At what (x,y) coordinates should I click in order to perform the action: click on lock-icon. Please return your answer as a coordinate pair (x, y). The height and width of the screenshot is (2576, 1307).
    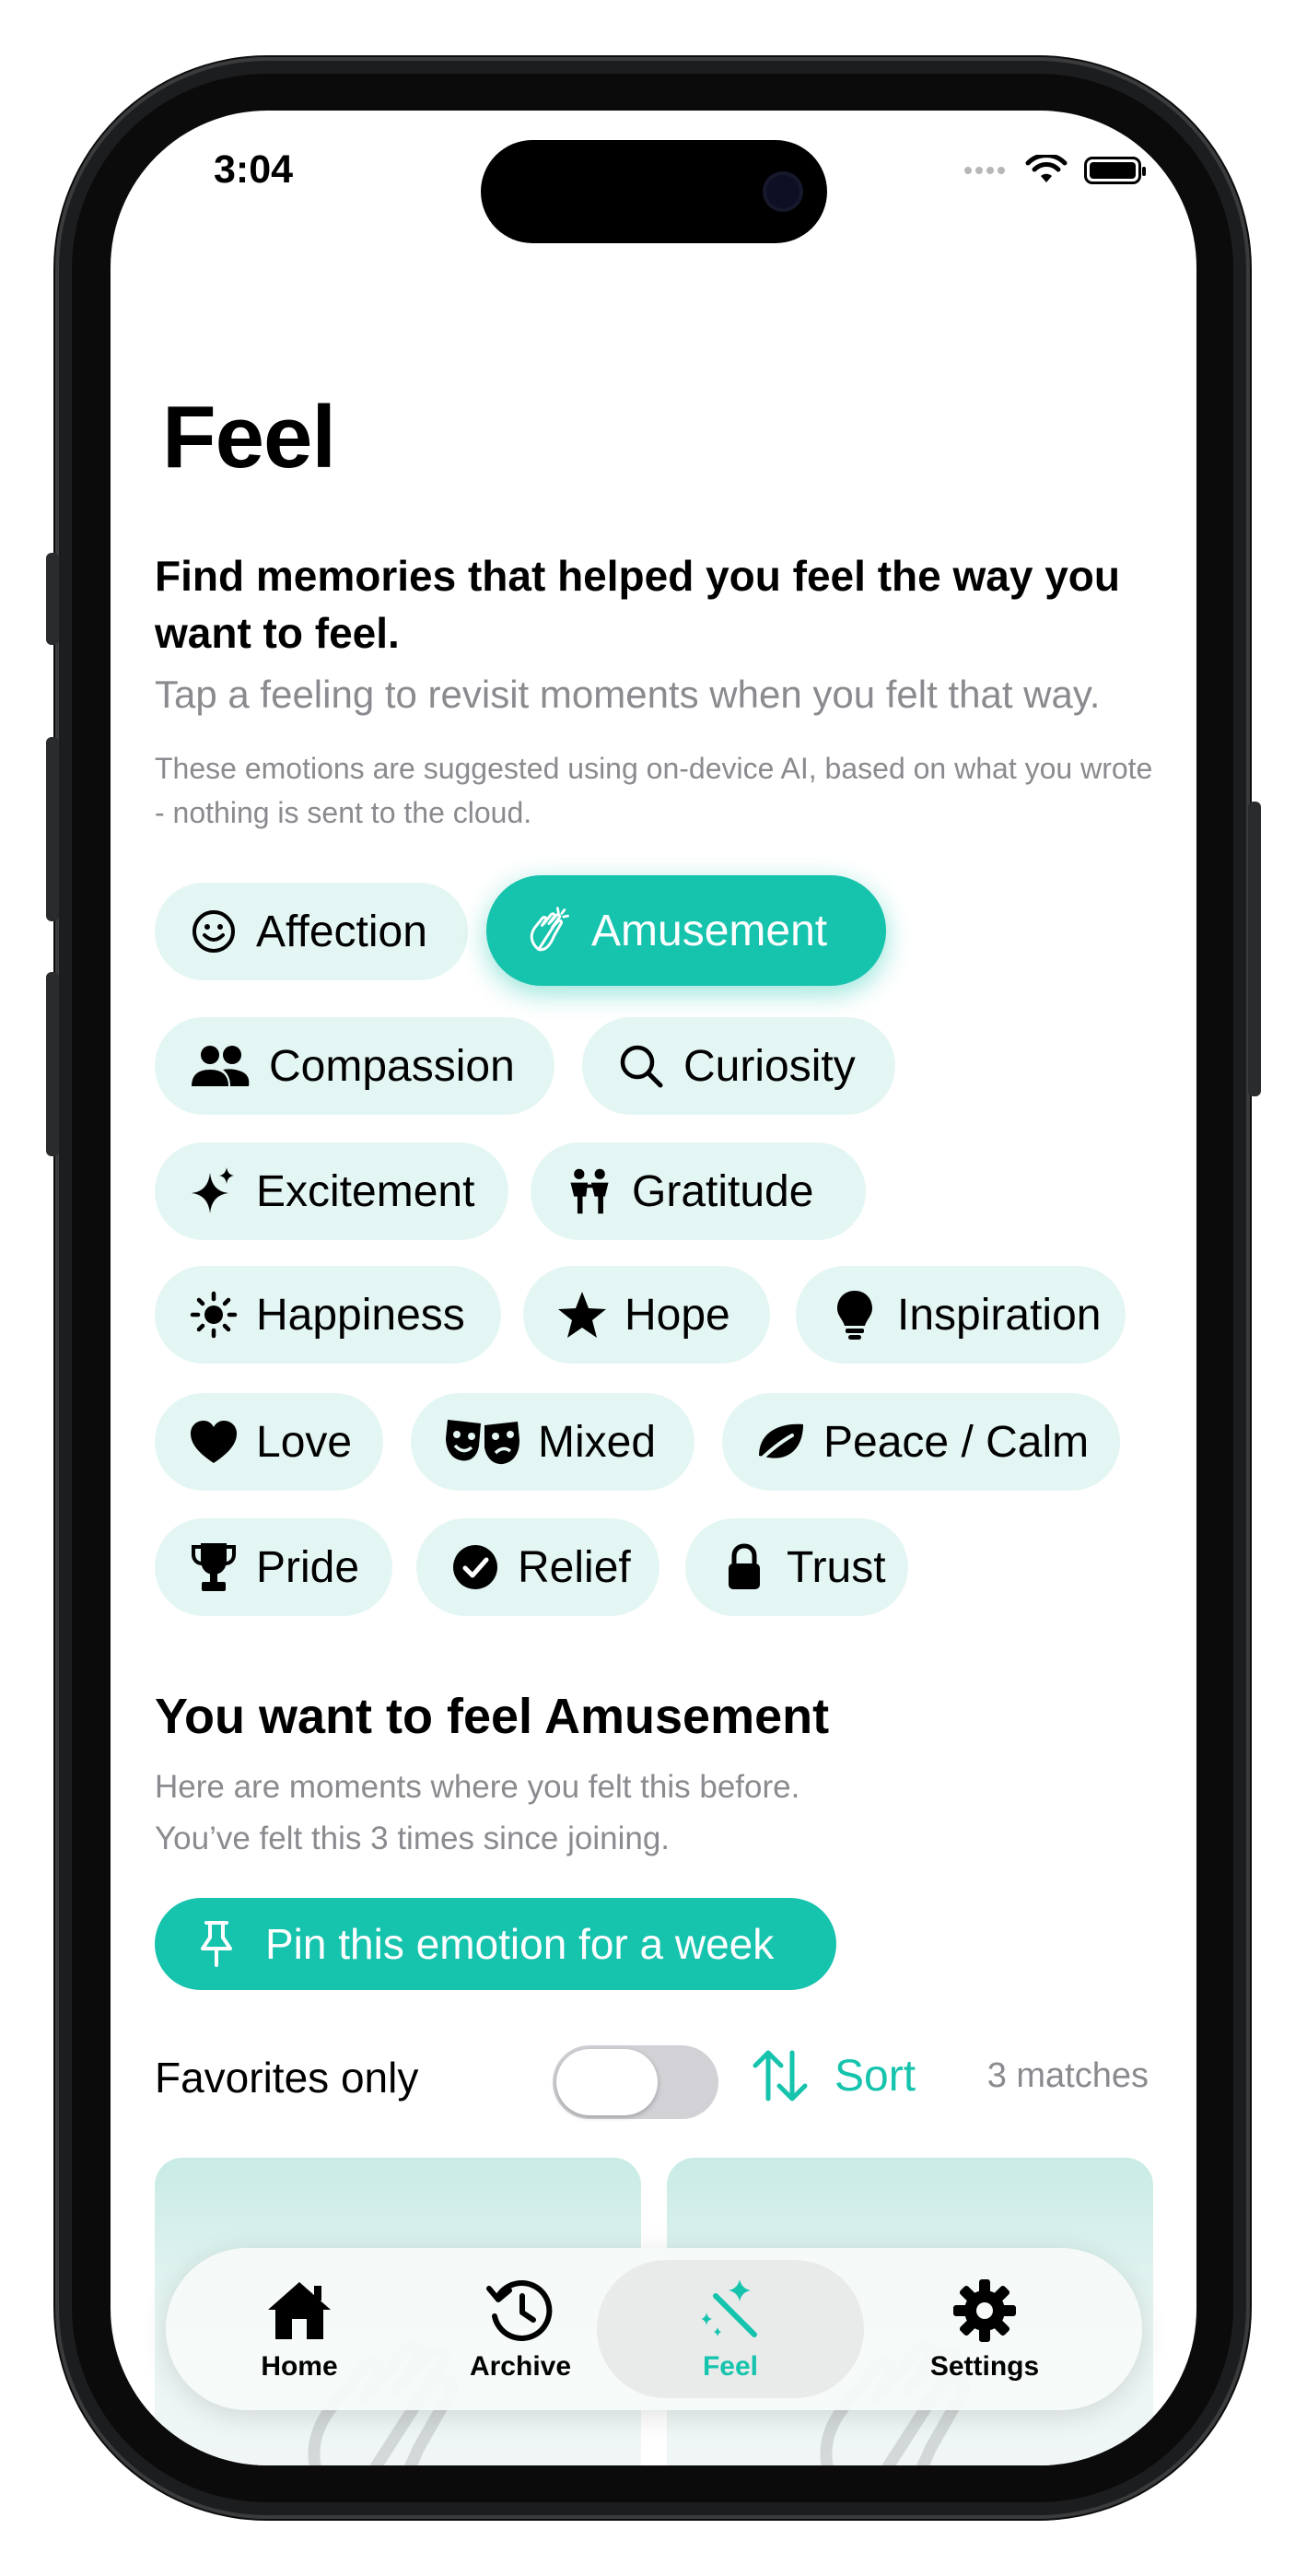
    Looking at the image, I should click on (744, 1567).